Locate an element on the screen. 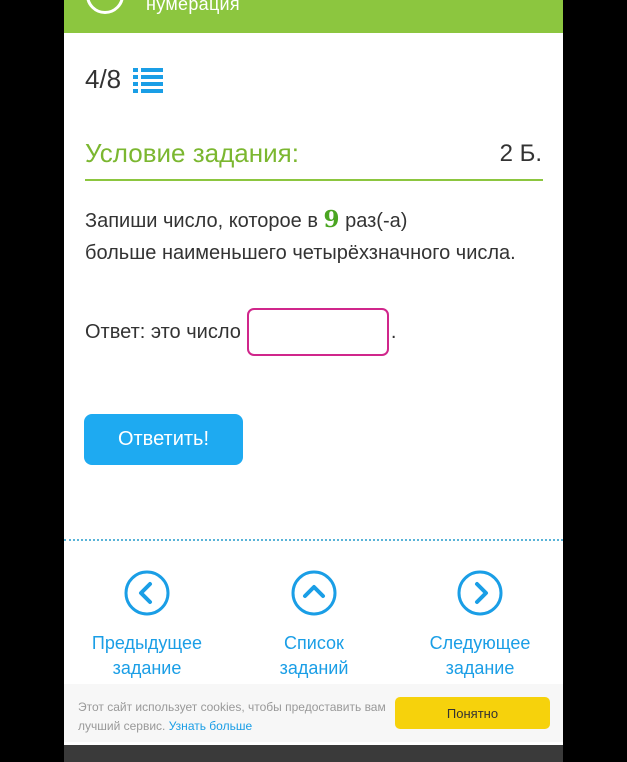 The image size is (627, 762). task-number: 9 is located at coordinates (331, 219).